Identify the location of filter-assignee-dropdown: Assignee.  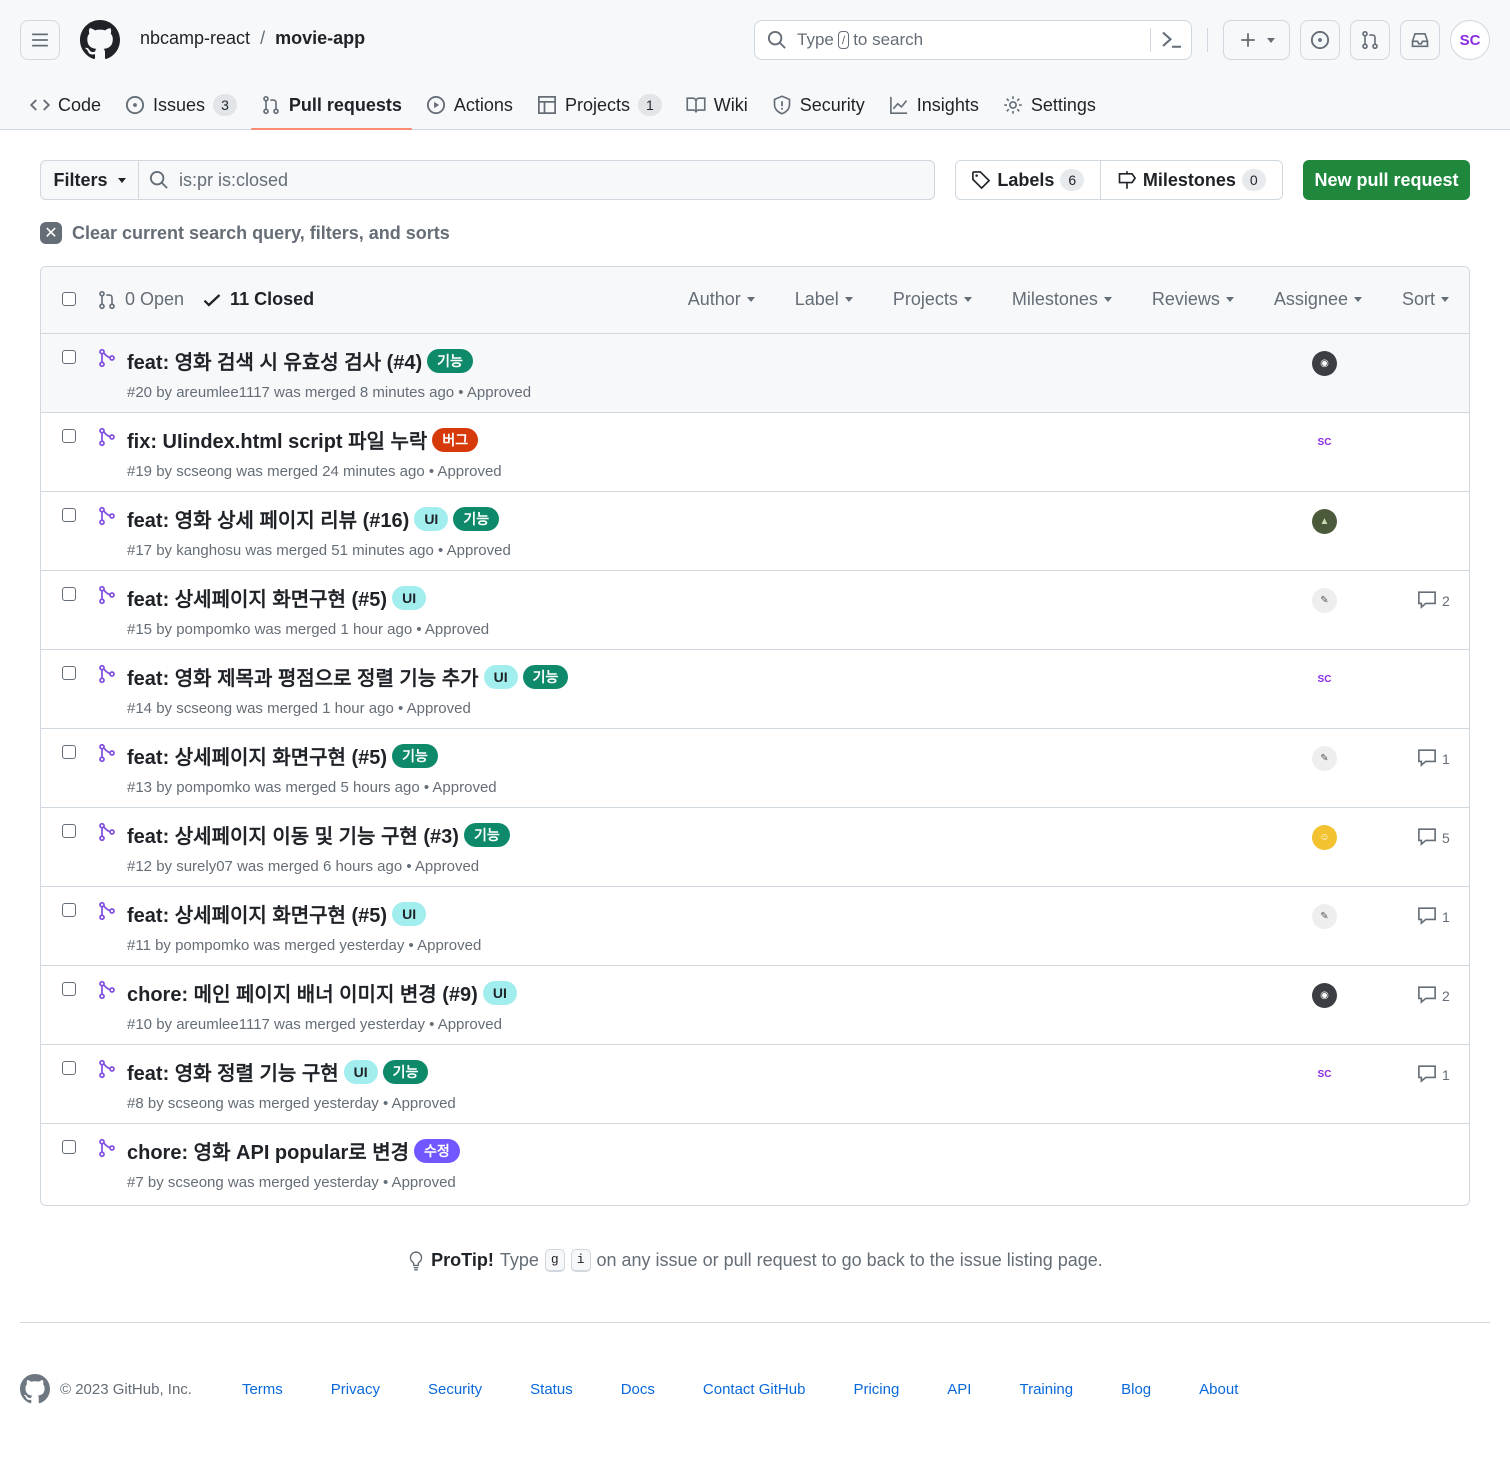
(1318, 299).